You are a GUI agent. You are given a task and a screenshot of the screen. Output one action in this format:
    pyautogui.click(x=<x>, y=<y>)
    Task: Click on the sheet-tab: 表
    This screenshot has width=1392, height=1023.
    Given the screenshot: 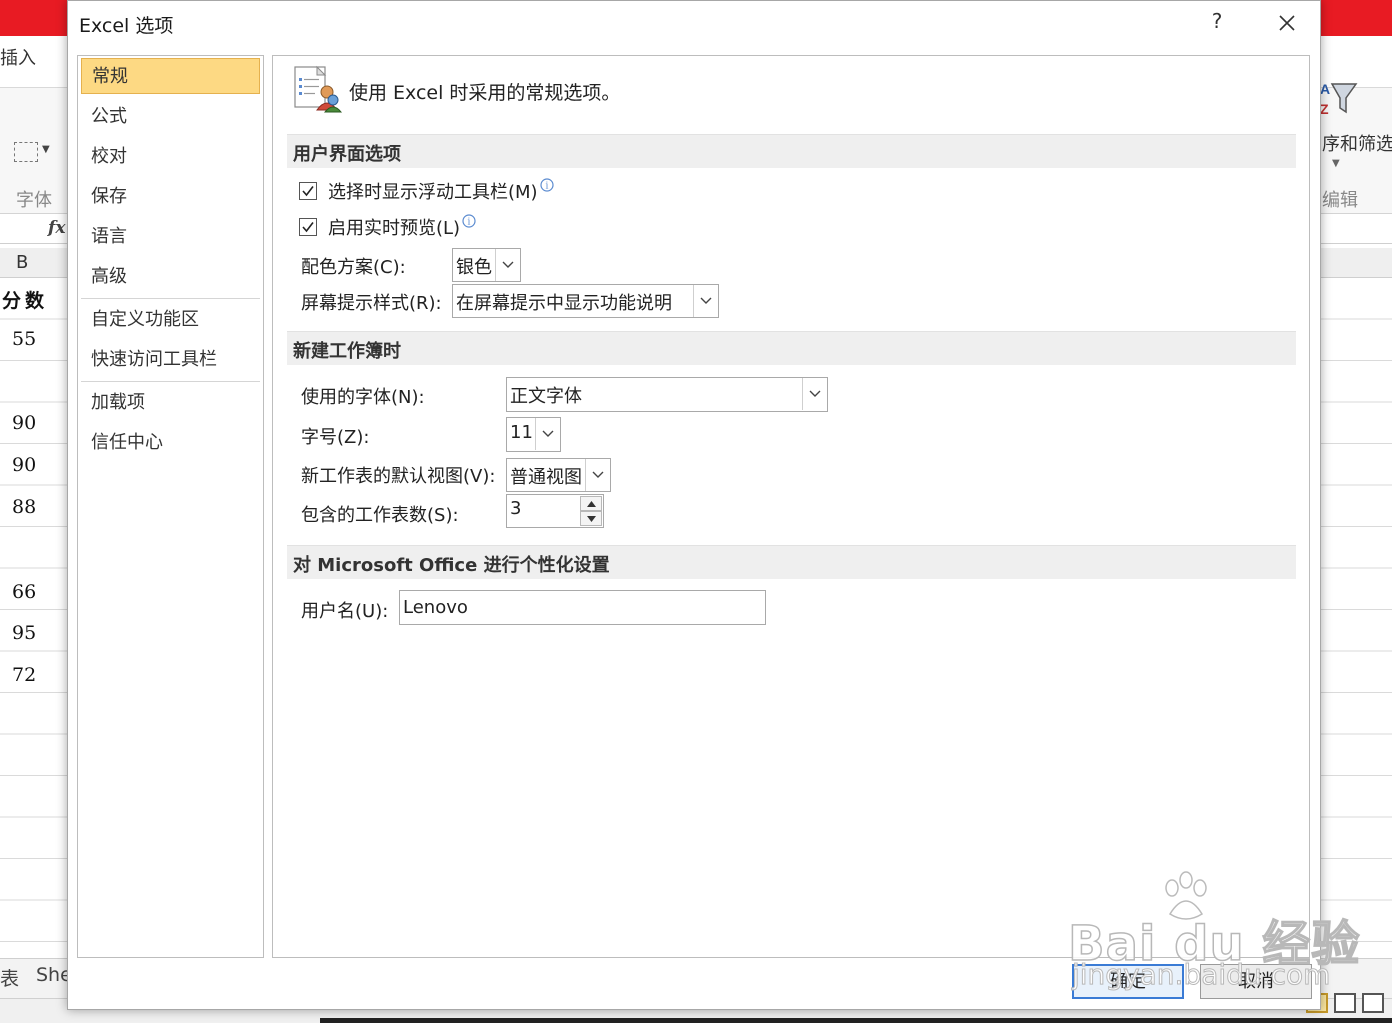 What is the action you would take?
    pyautogui.click(x=9, y=977)
    